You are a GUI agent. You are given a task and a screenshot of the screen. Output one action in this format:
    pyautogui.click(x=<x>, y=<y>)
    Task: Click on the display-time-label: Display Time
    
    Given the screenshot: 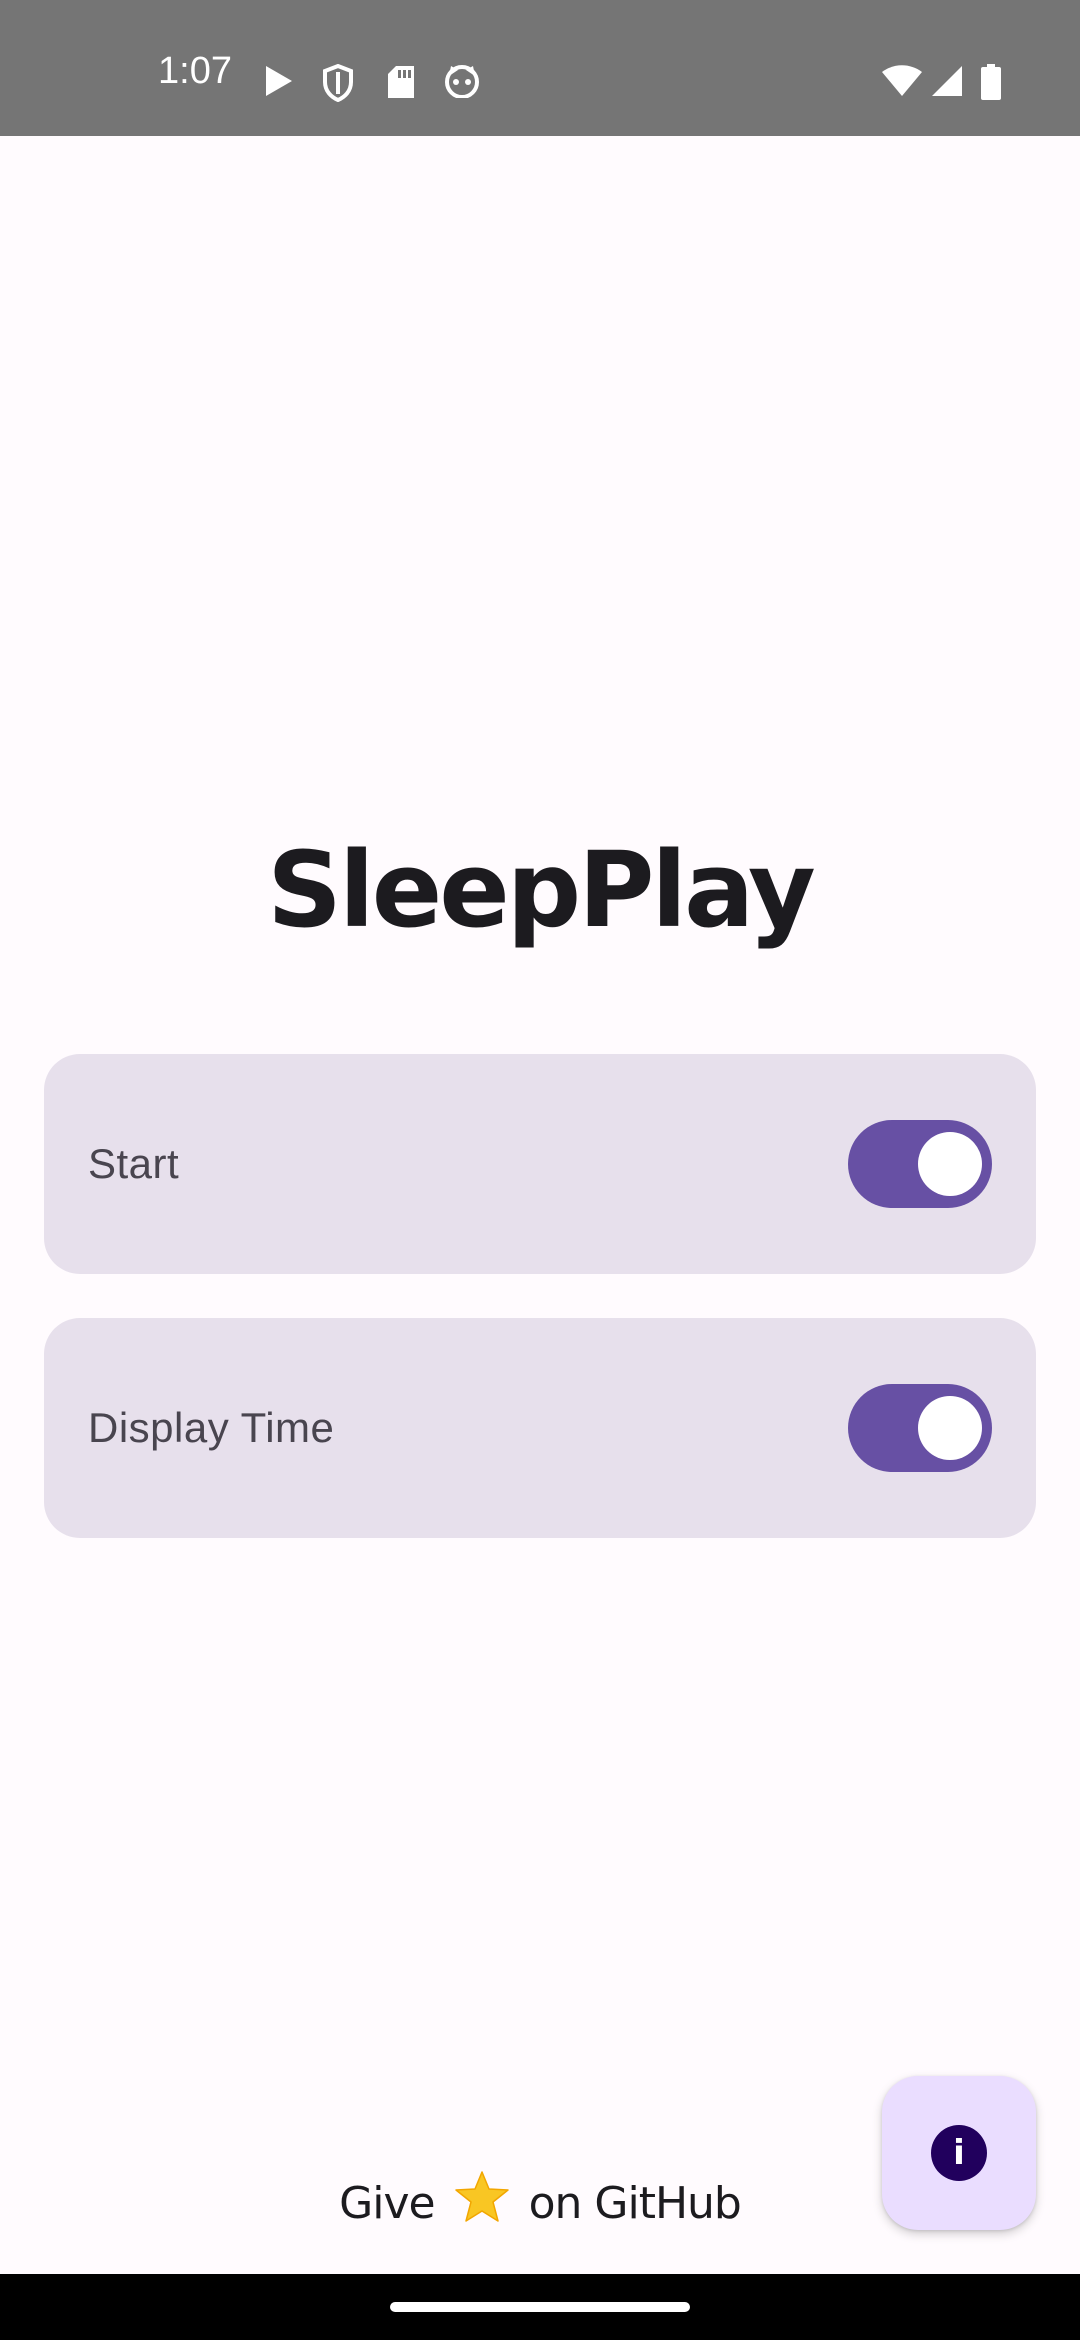 What is the action you would take?
    pyautogui.click(x=211, y=1427)
    